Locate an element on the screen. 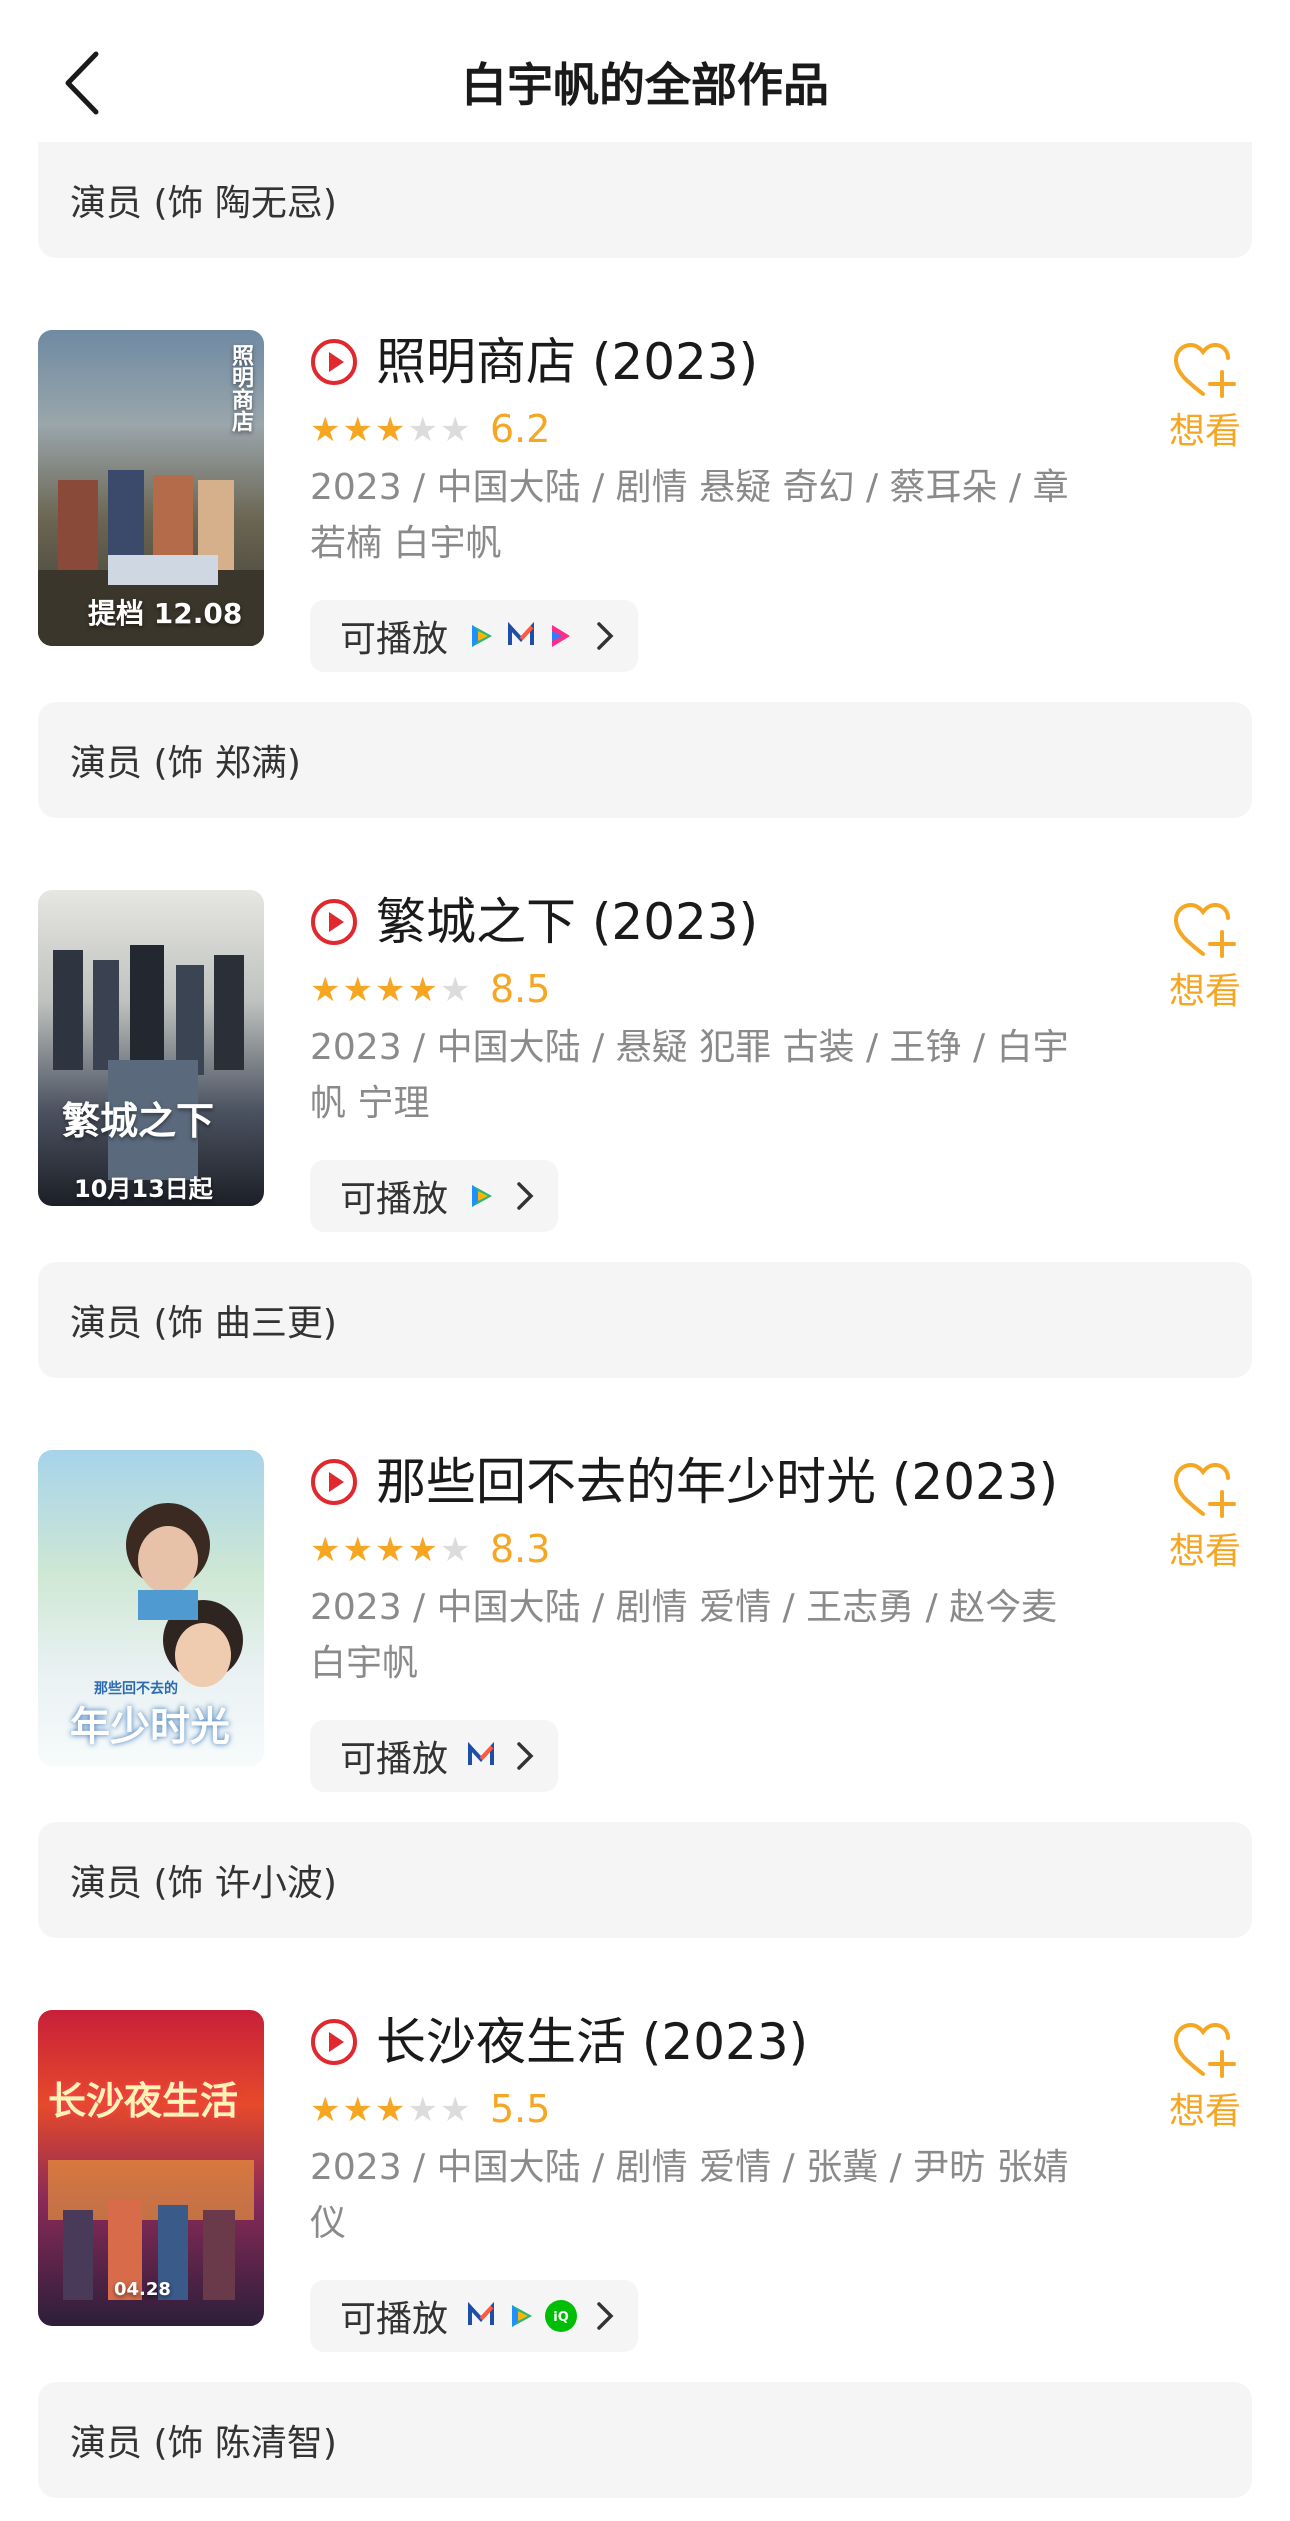 This screenshot has height=2521, width=1290. playable-button: 可播放 iQ is located at coordinates (474, 2316).